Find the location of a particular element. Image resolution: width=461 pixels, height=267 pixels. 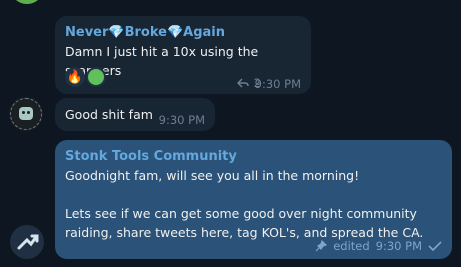

sender-name: Stonk Tools Community is located at coordinates (151, 156).